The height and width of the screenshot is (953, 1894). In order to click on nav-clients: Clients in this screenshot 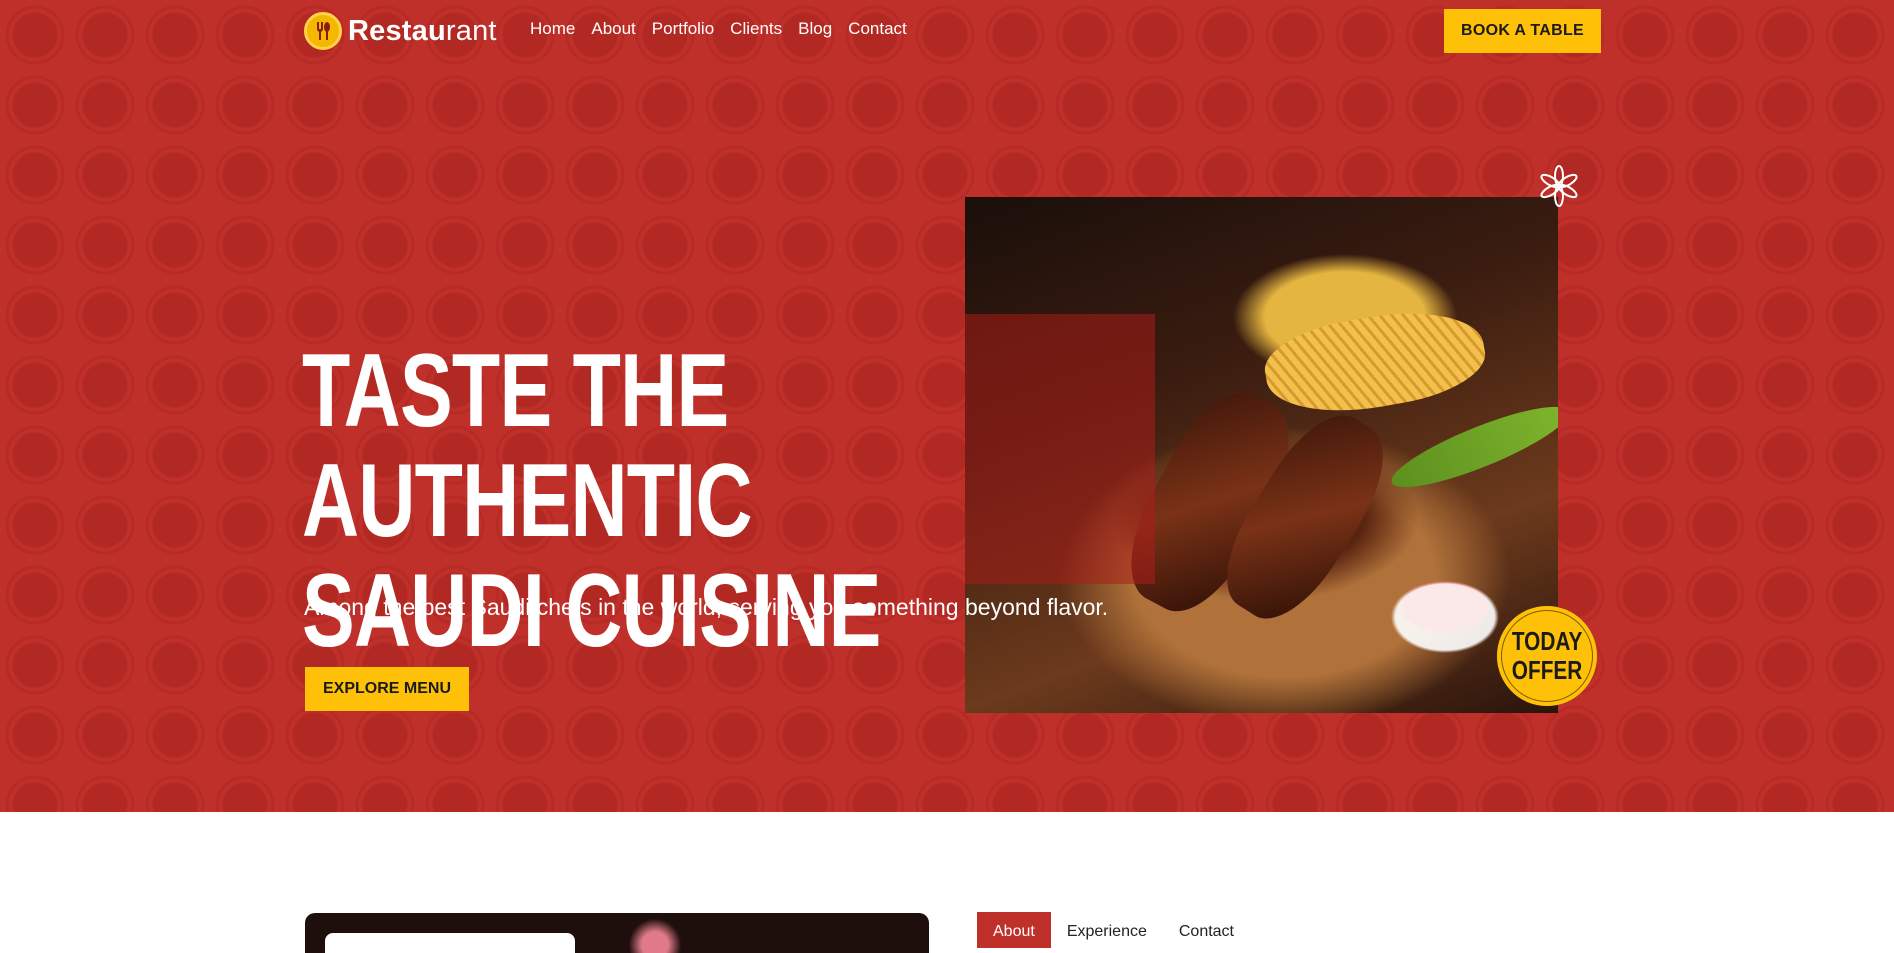, I will do `click(756, 29)`.